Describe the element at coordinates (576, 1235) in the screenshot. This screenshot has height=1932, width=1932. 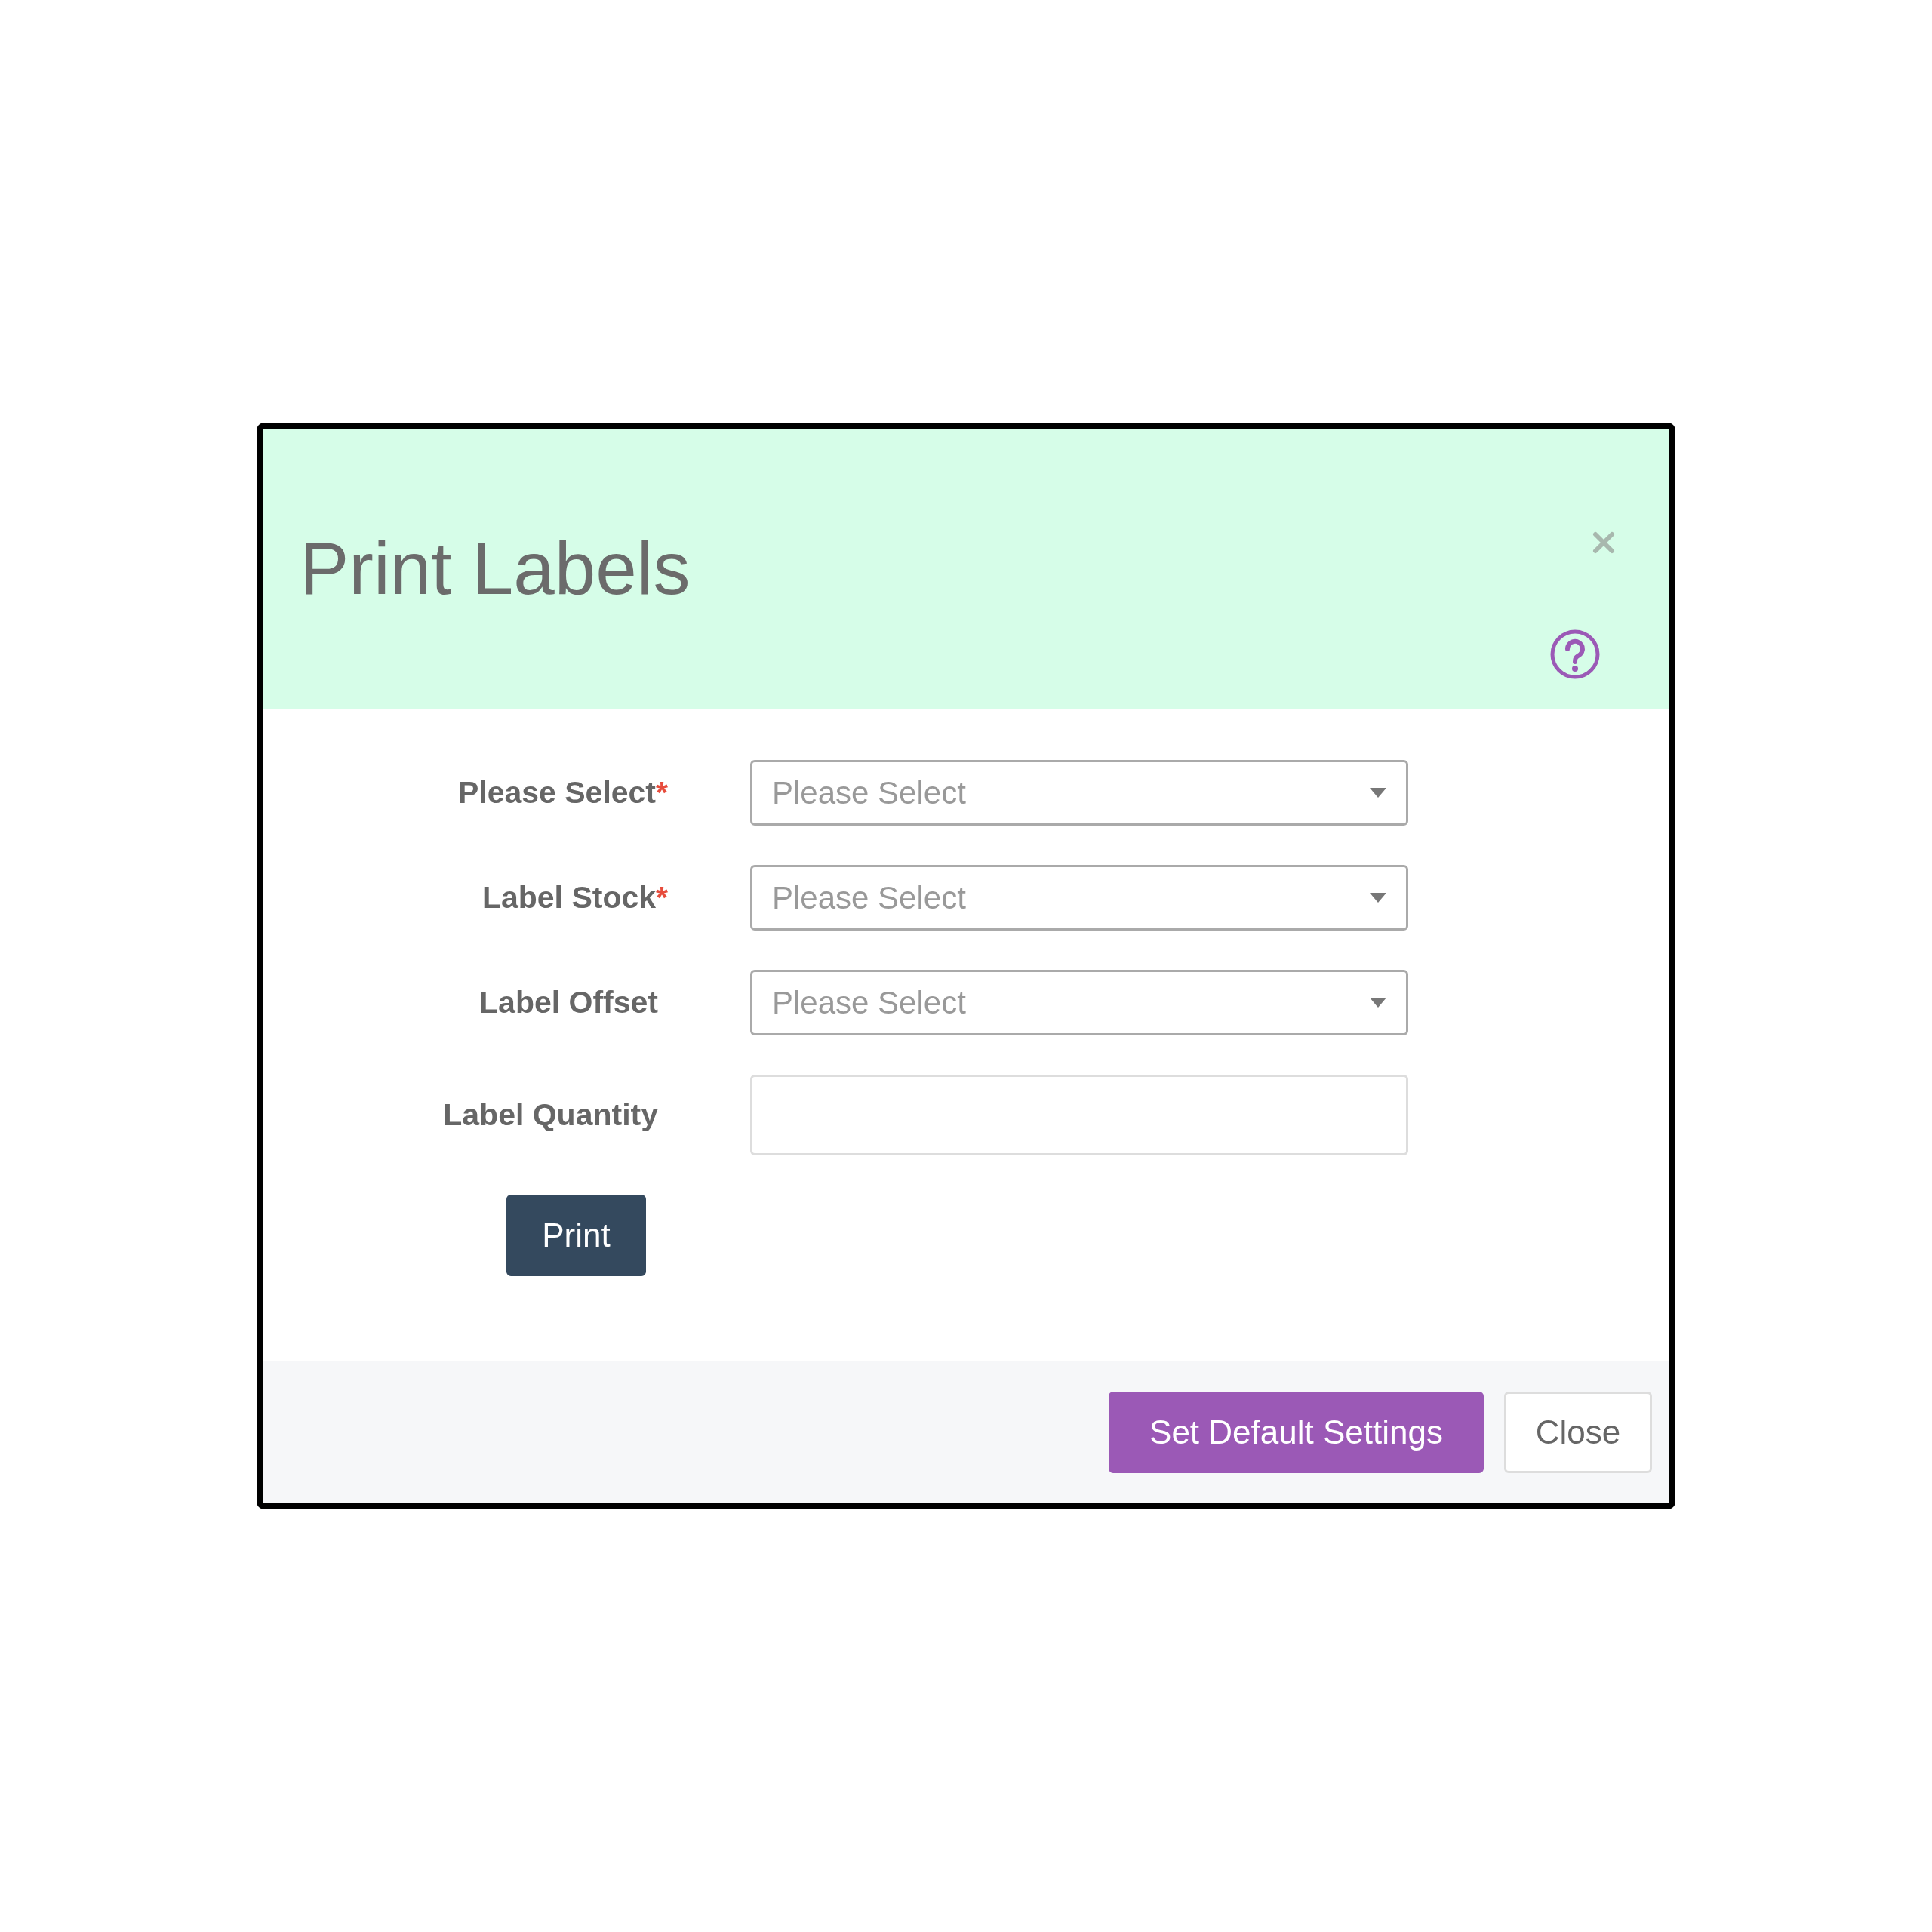
I see `print-button: Print` at that location.